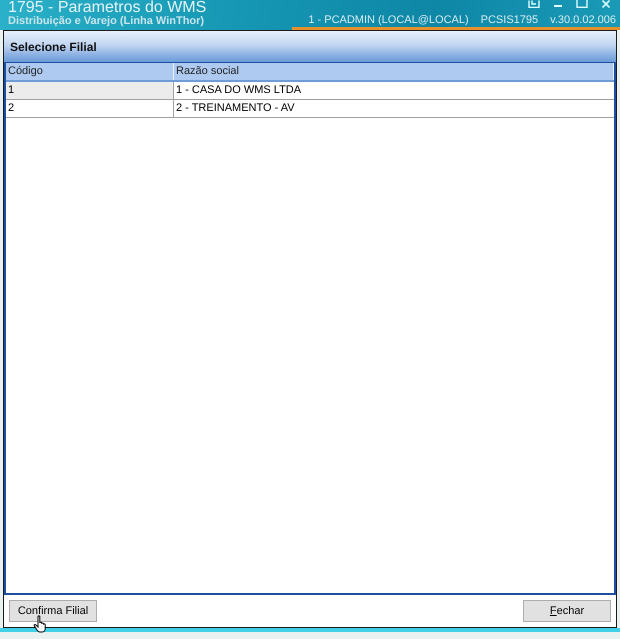  Describe the element at coordinates (606, 4) in the screenshot. I see `close-icon` at that location.